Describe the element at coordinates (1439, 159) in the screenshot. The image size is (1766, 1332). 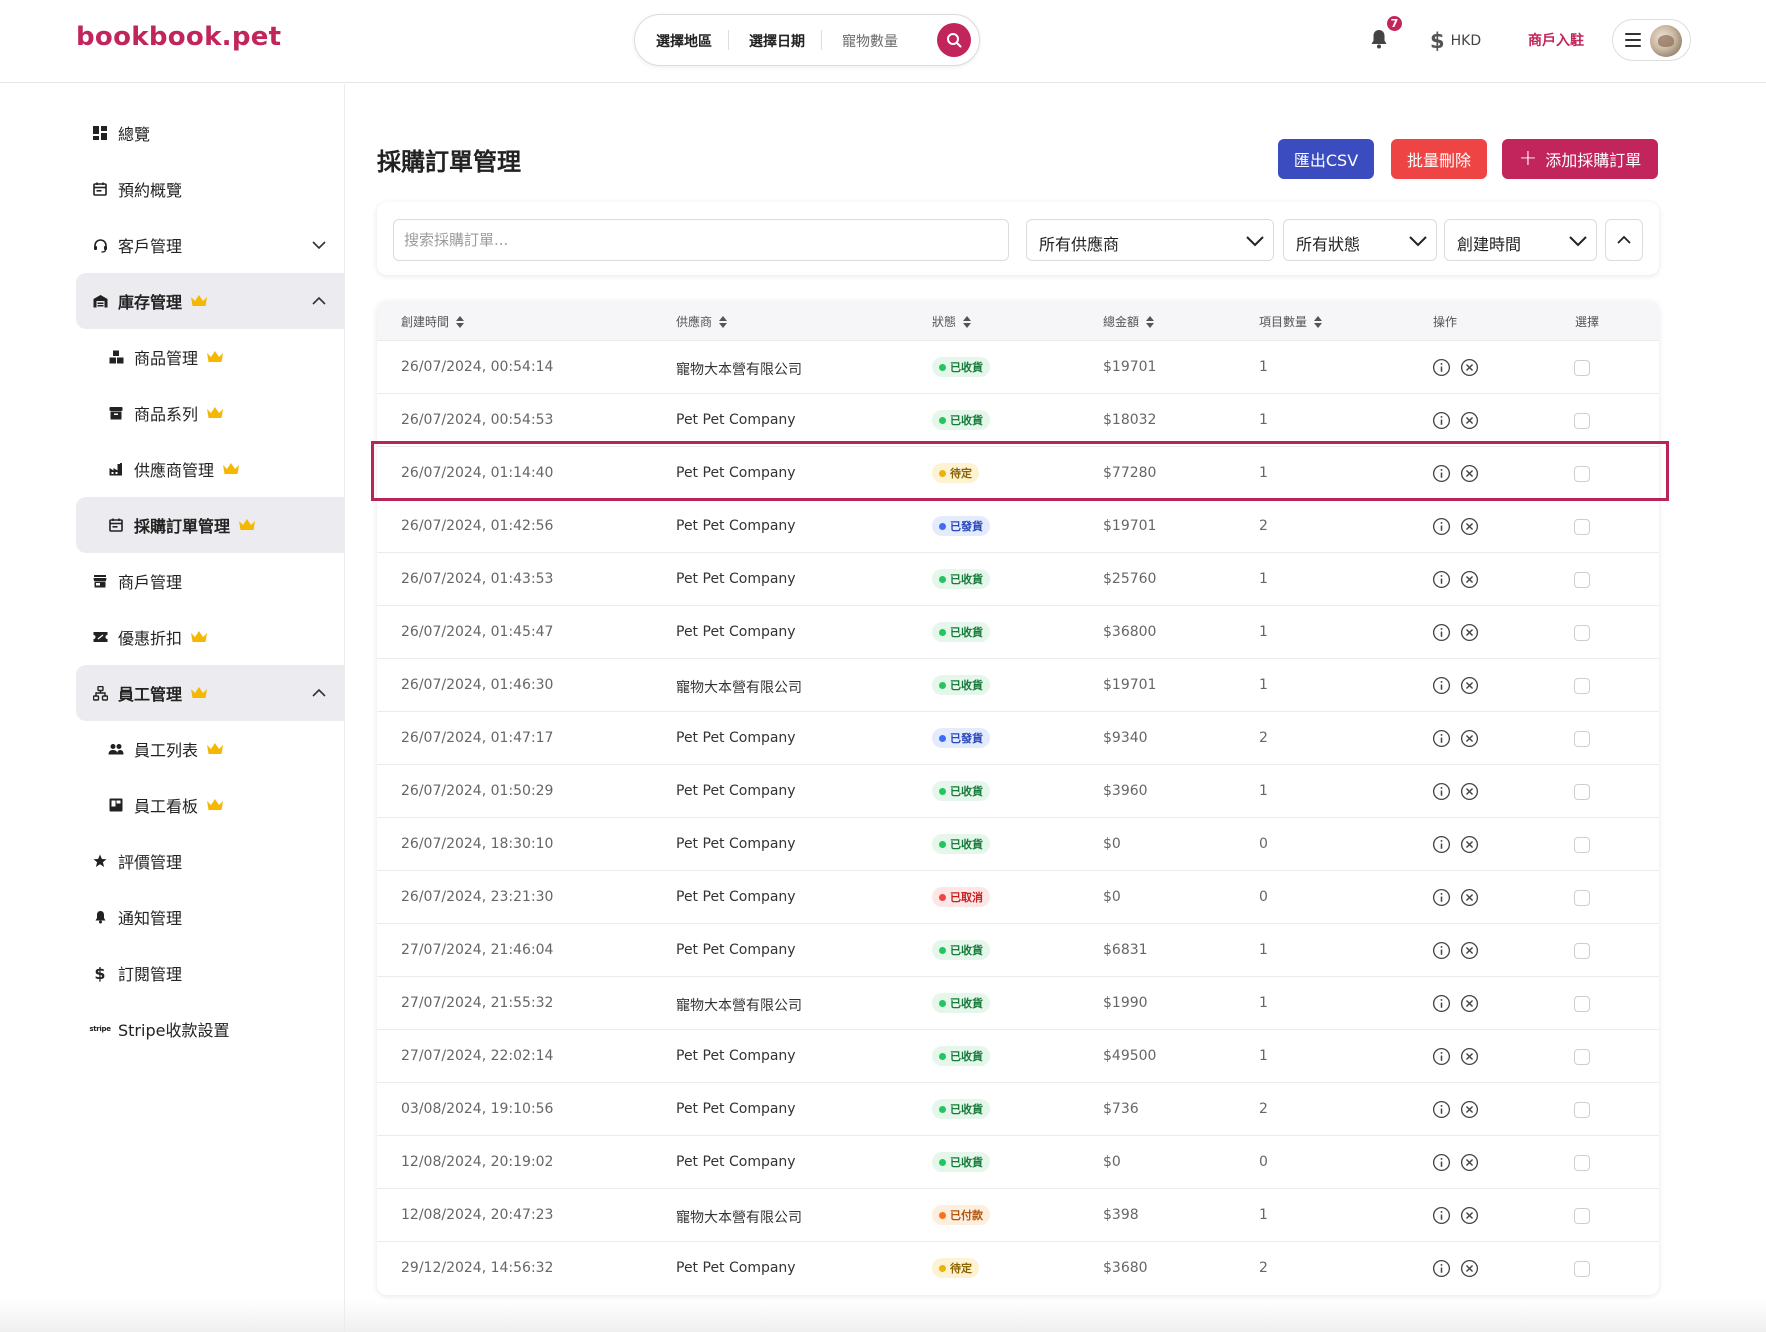
I see `bulk-delete-button: 批量刪除` at that location.